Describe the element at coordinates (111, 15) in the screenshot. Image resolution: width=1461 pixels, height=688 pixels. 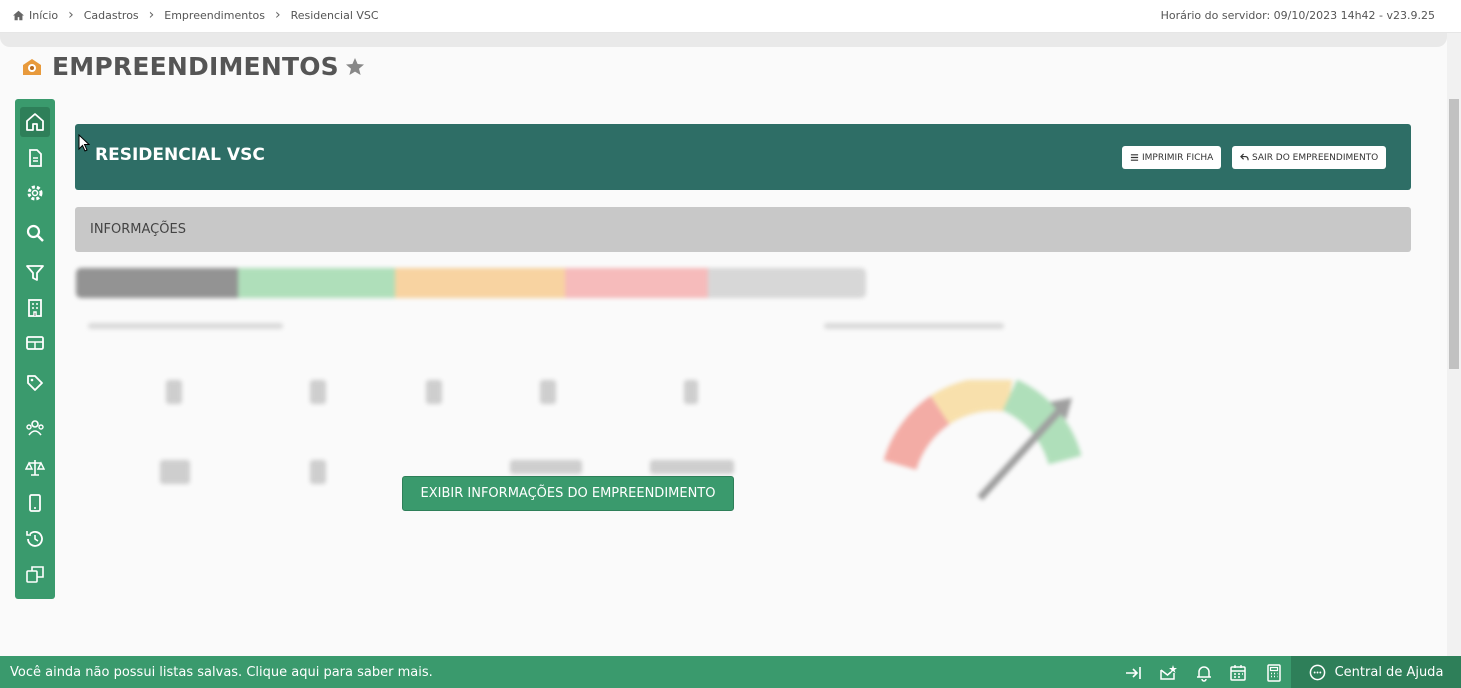
I see `breadcrumb-item-cadastros: Cadastros` at that location.